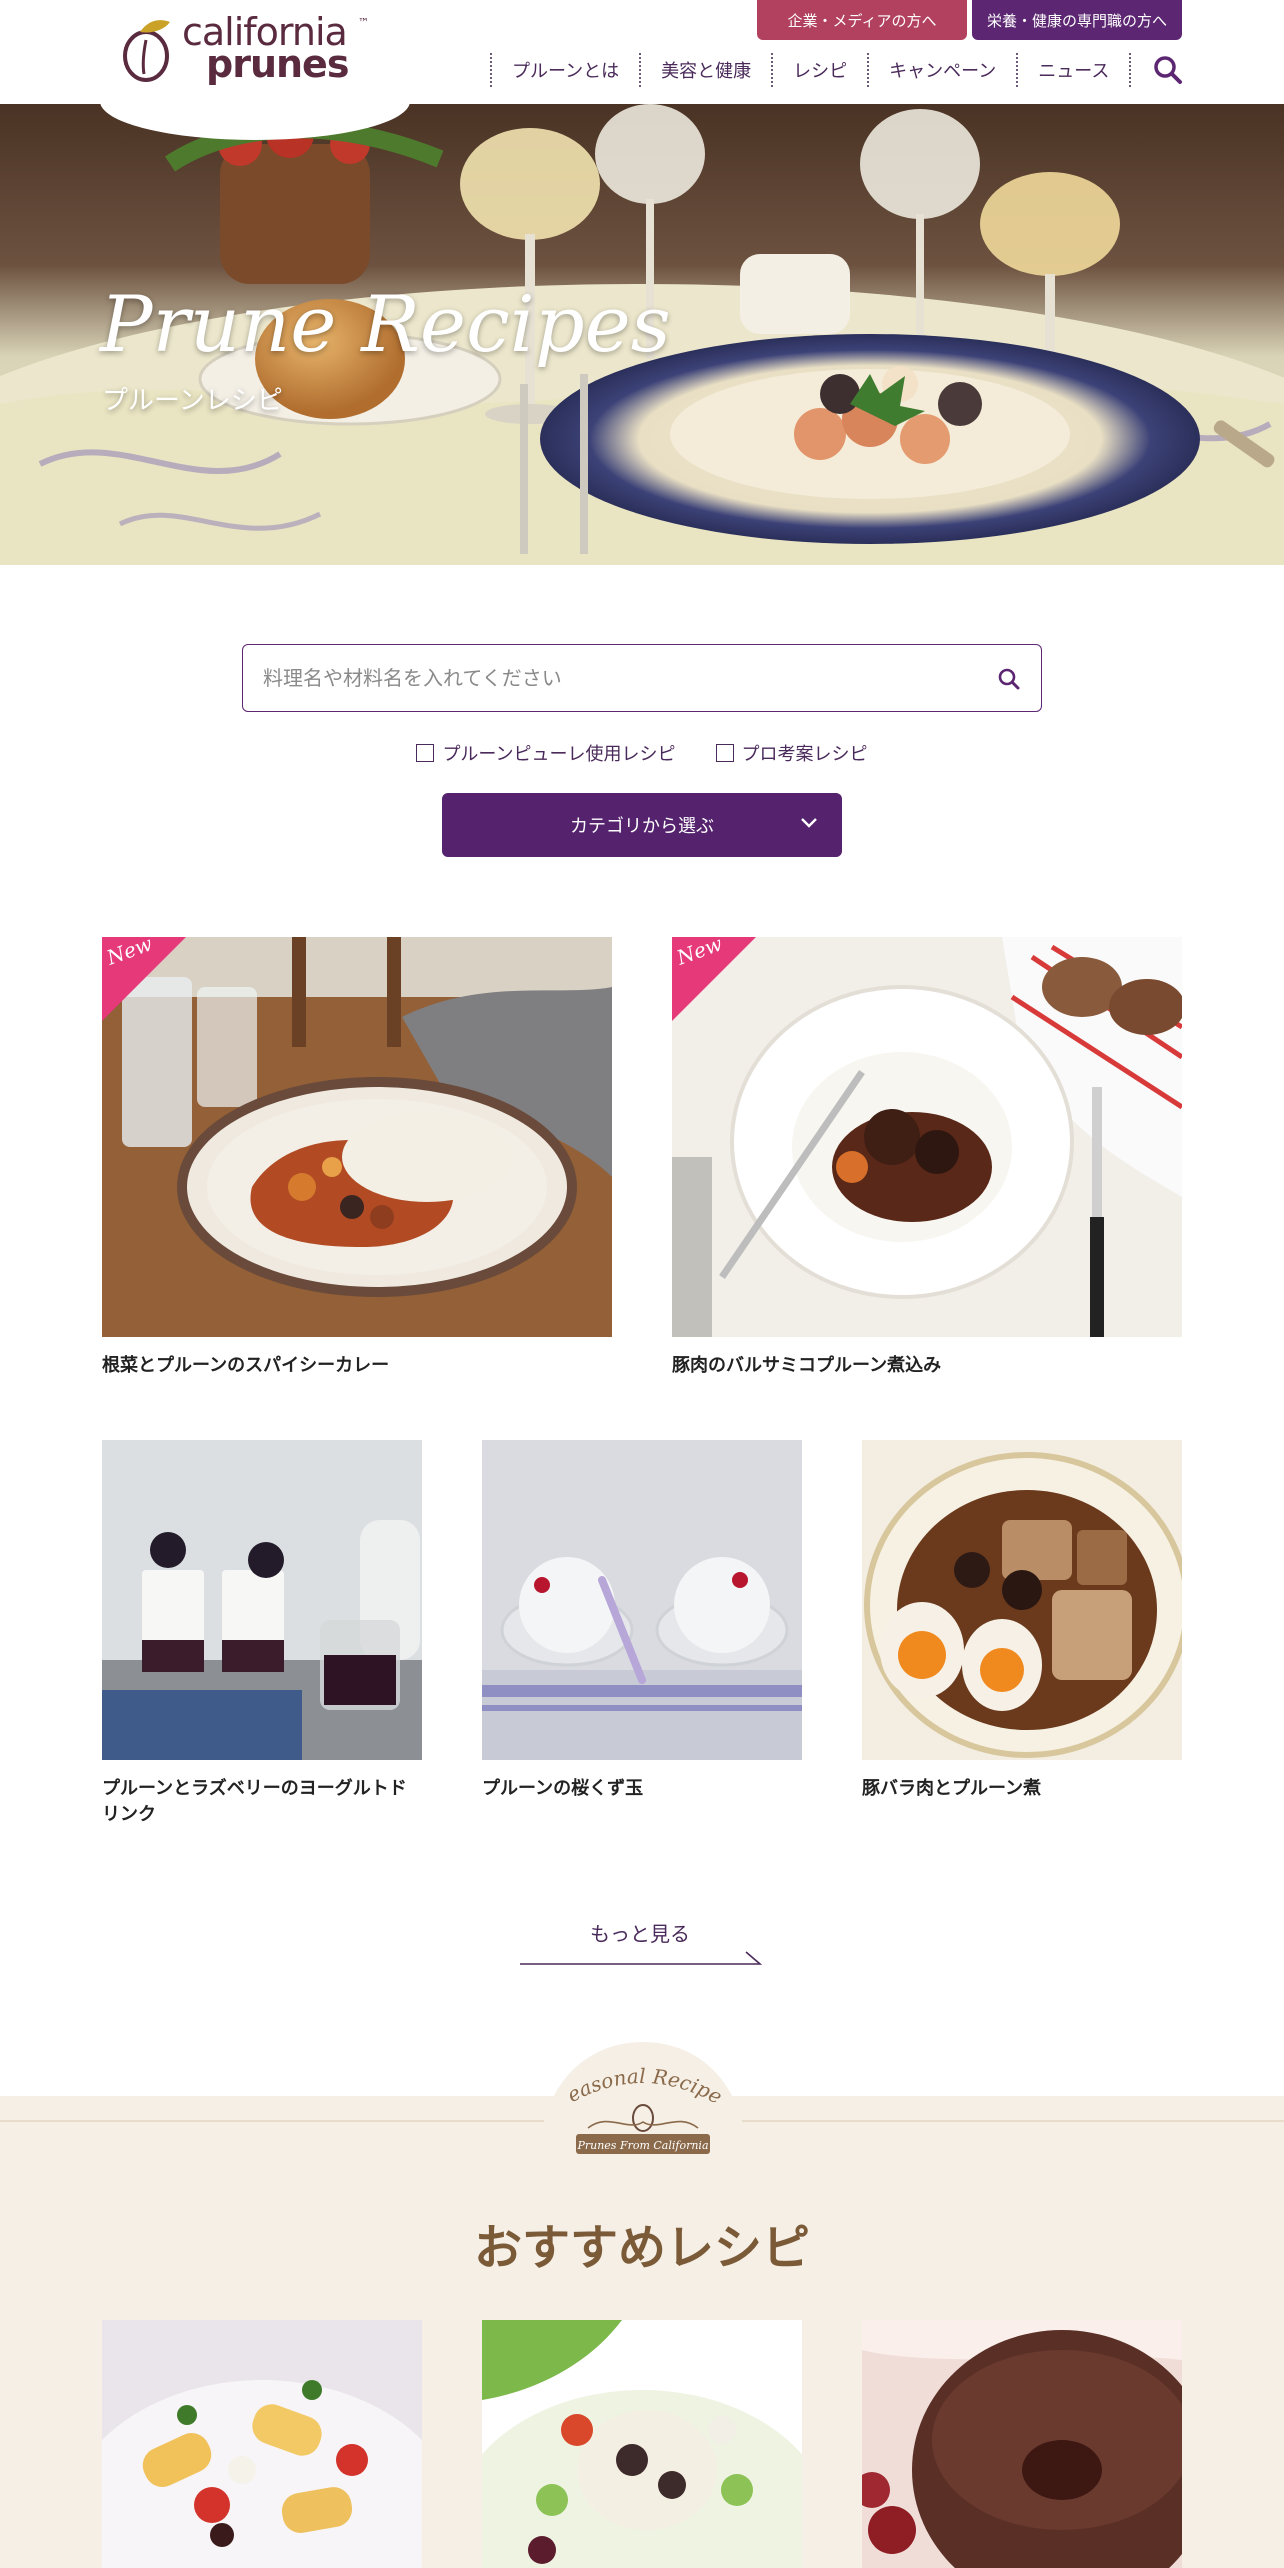  Describe the element at coordinates (927, 1366) in the screenshot. I see `recipe-title: 豚肉のバルサミコプルーン煮込み` at that location.